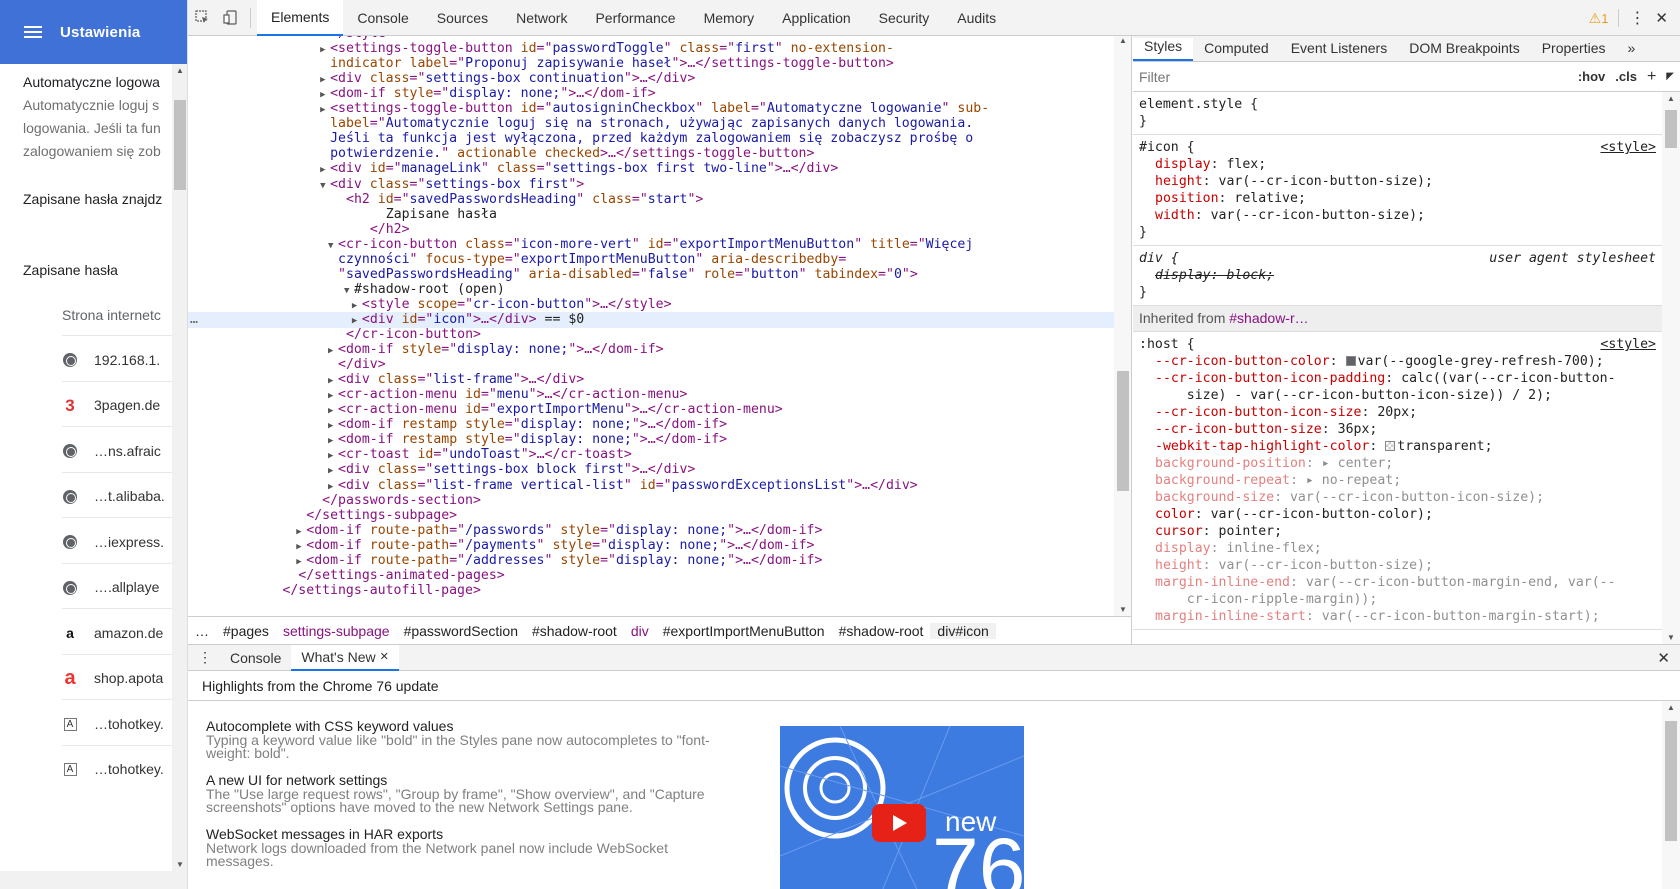 Image resolution: width=1680 pixels, height=889 pixels. What do you see at coordinates (1397, 198) in the screenshot?
I see `css-property: position: relative;` at bounding box center [1397, 198].